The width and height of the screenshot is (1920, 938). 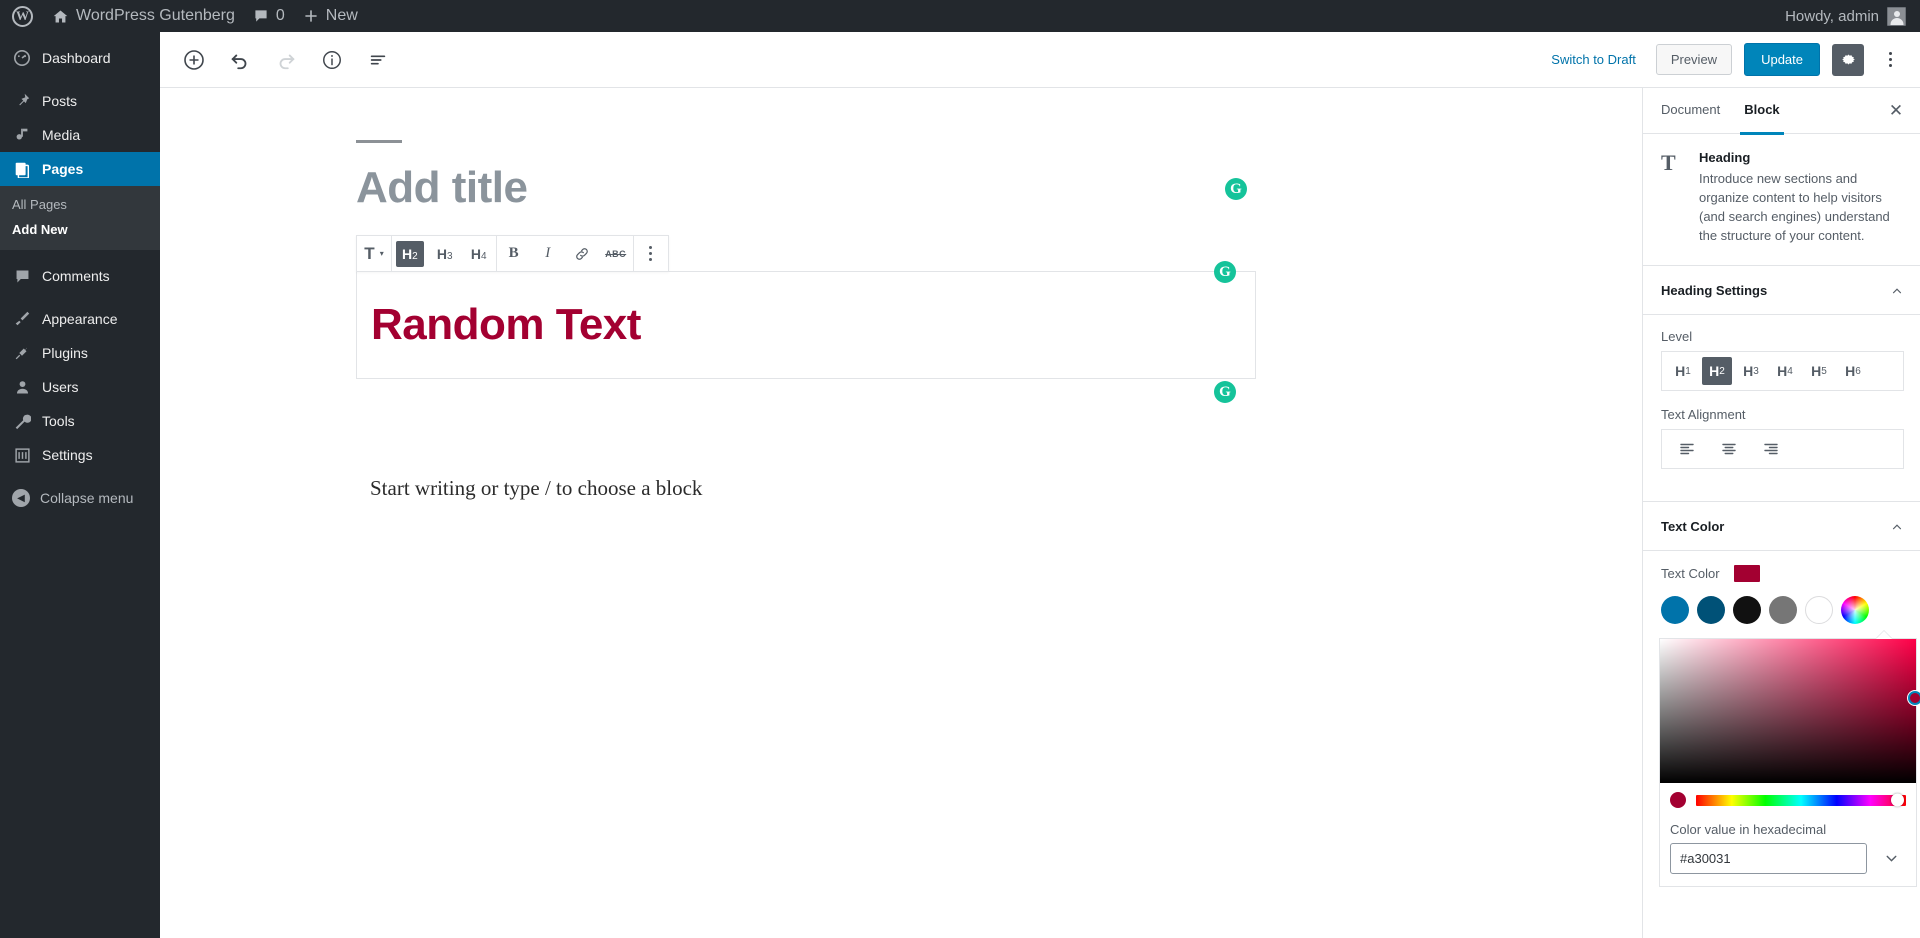 What do you see at coordinates (1852, 16) in the screenshot?
I see `admin-bar-account-area: Howdy, admin` at bounding box center [1852, 16].